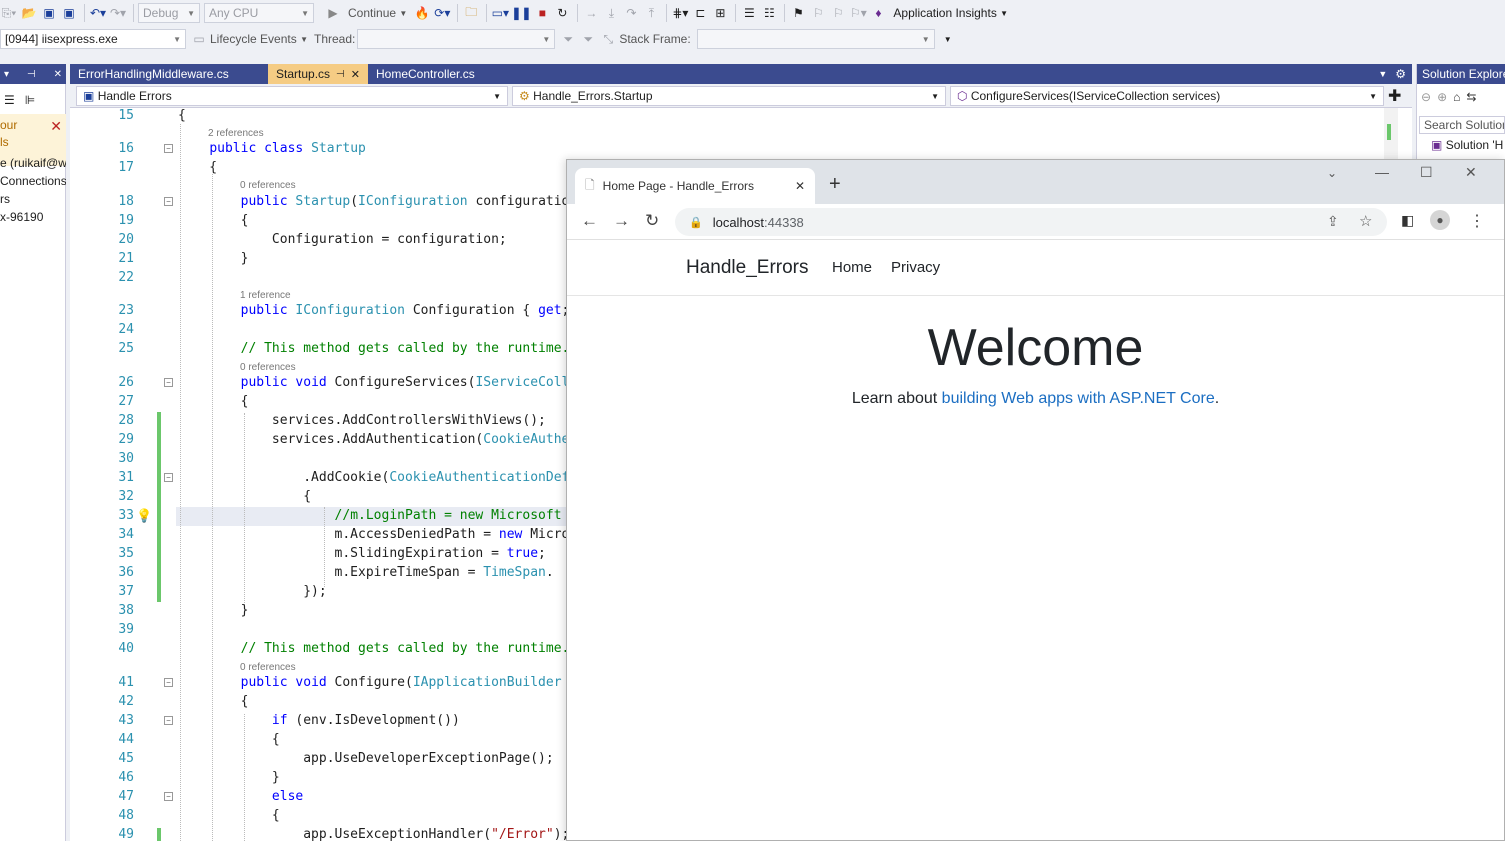 This screenshot has width=1505, height=841. What do you see at coordinates (471, 13) in the screenshot?
I see `browse-folder-icon: 🗀` at bounding box center [471, 13].